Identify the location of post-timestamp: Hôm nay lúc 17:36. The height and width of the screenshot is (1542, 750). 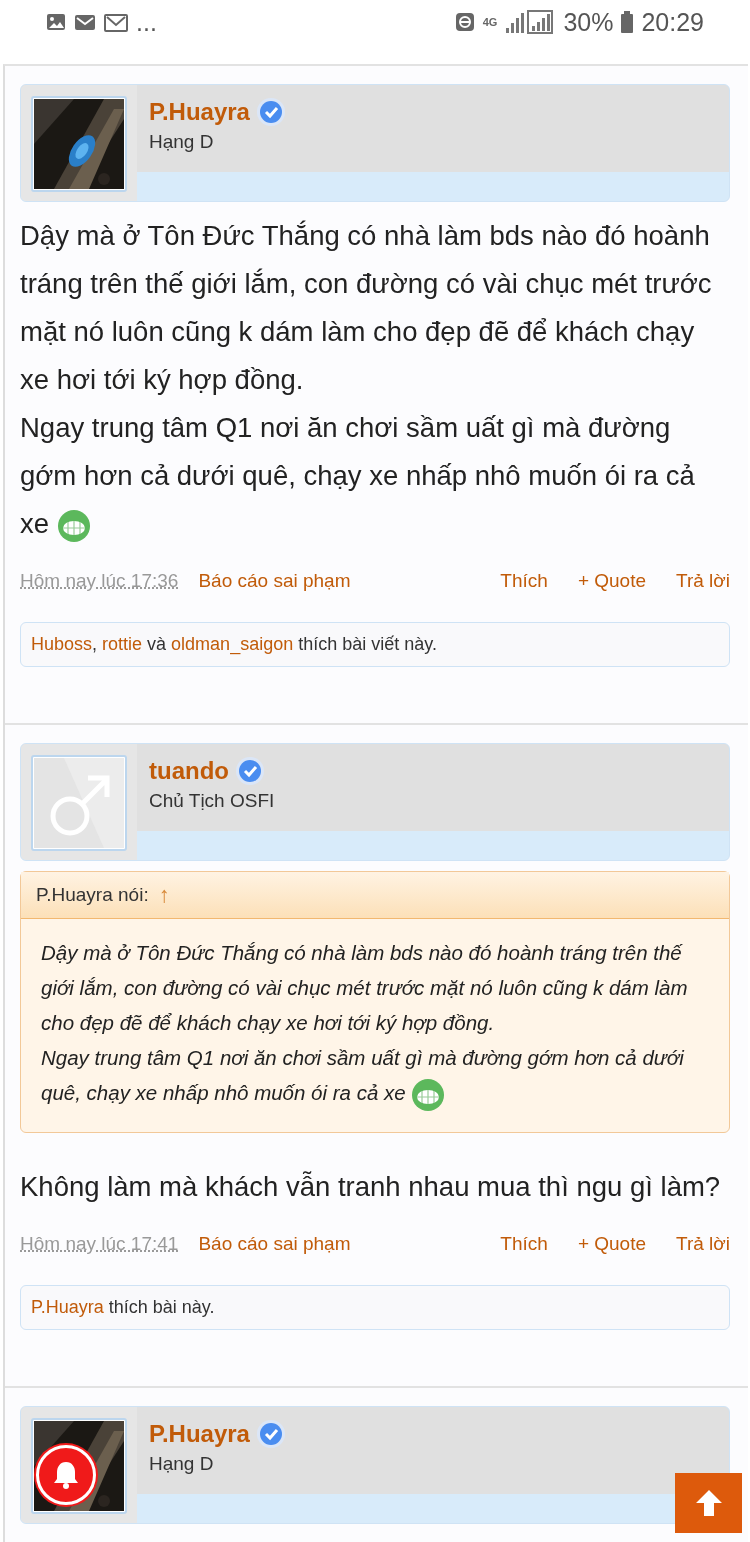
(99, 581).